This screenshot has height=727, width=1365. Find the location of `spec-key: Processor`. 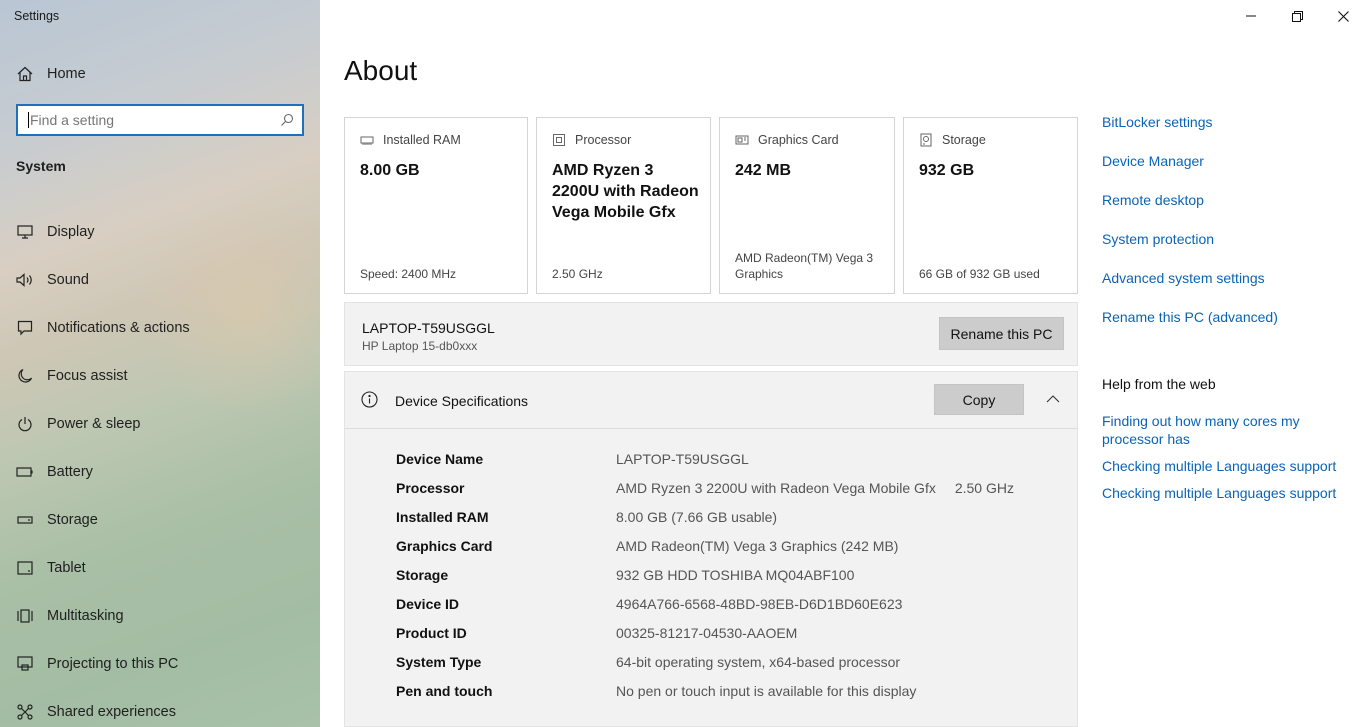

spec-key: Processor is located at coordinates (430, 488).